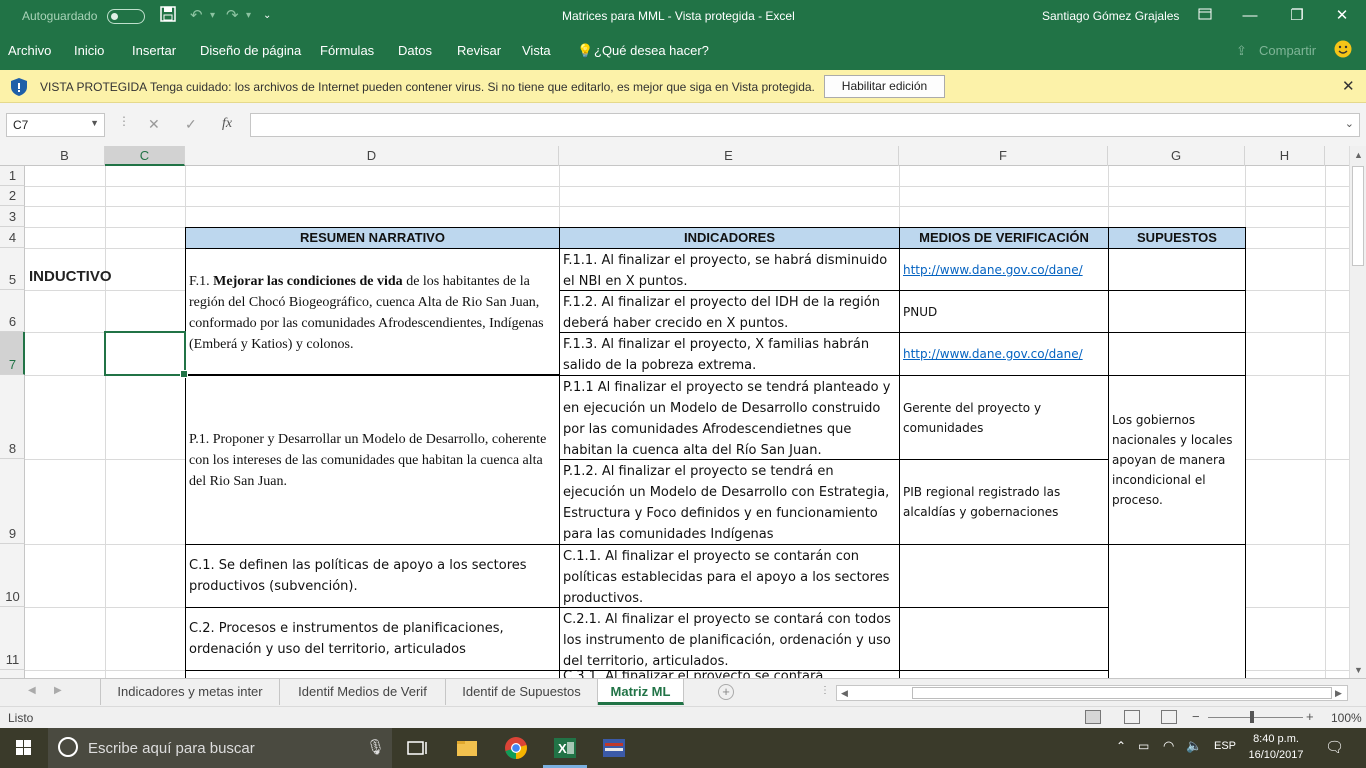 The height and width of the screenshot is (768, 1366). What do you see at coordinates (1357, 412) in the screenshot?
I see `vertical-scrollbar: ▲ ▼` at bounding box center [1357, 412].